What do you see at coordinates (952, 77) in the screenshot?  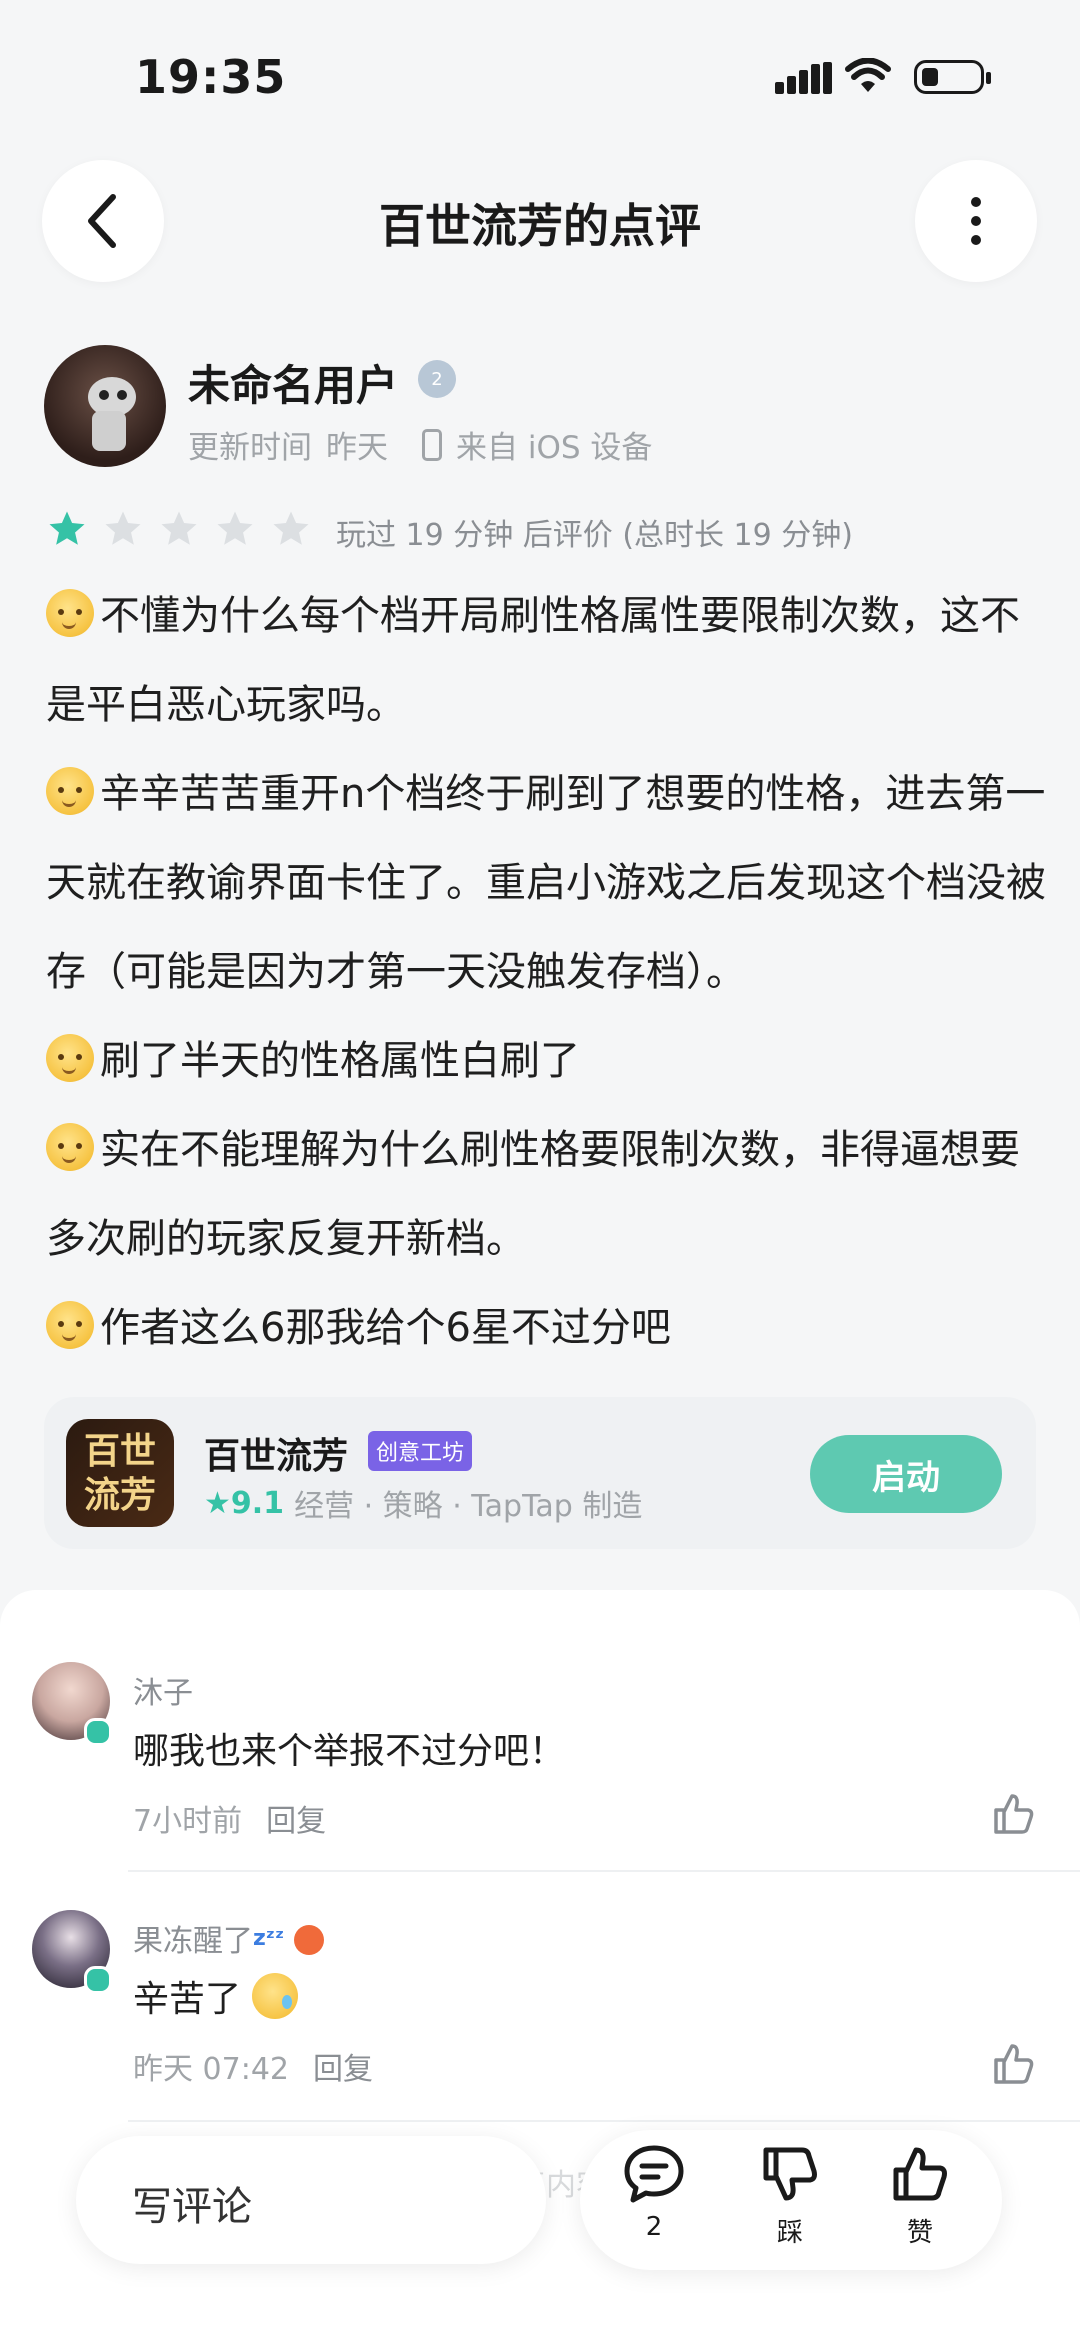 I see `battery-icon` at bounding box center [952, 77].